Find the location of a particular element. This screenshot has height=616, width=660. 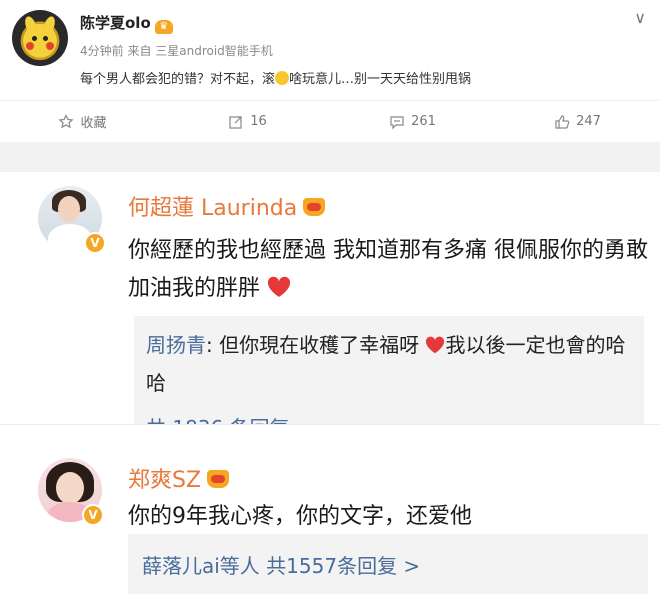

post-author-name: 陈学夏olo is located at coordinates (115, 23).